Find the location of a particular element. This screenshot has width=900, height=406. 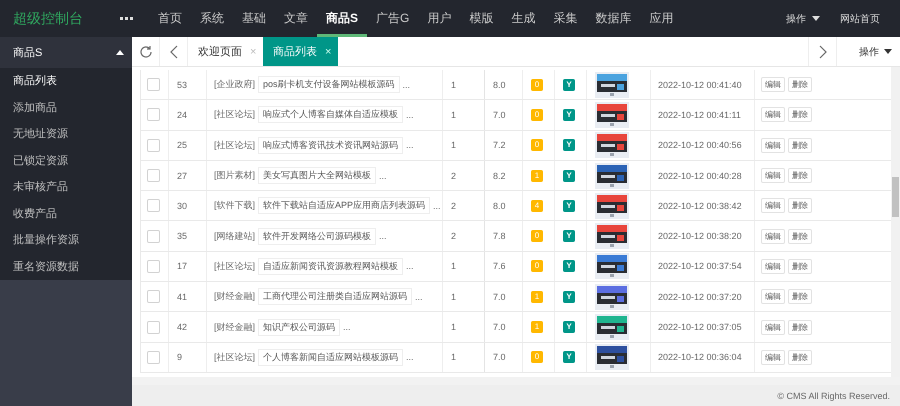

table-cell: 2022-10-12 00:41:40 is located at coordinates (703, 85).